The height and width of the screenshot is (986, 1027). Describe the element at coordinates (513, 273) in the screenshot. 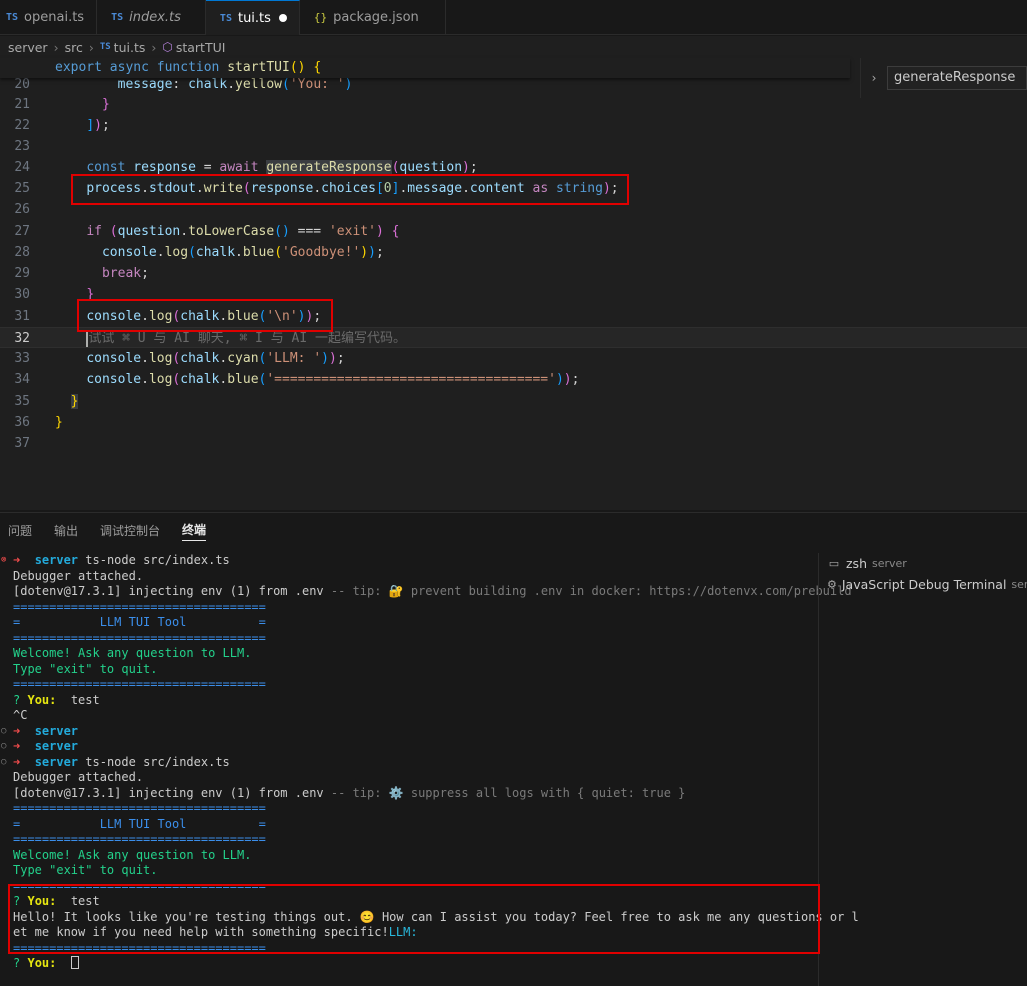

I see `code-line: 29 break;` at that location.